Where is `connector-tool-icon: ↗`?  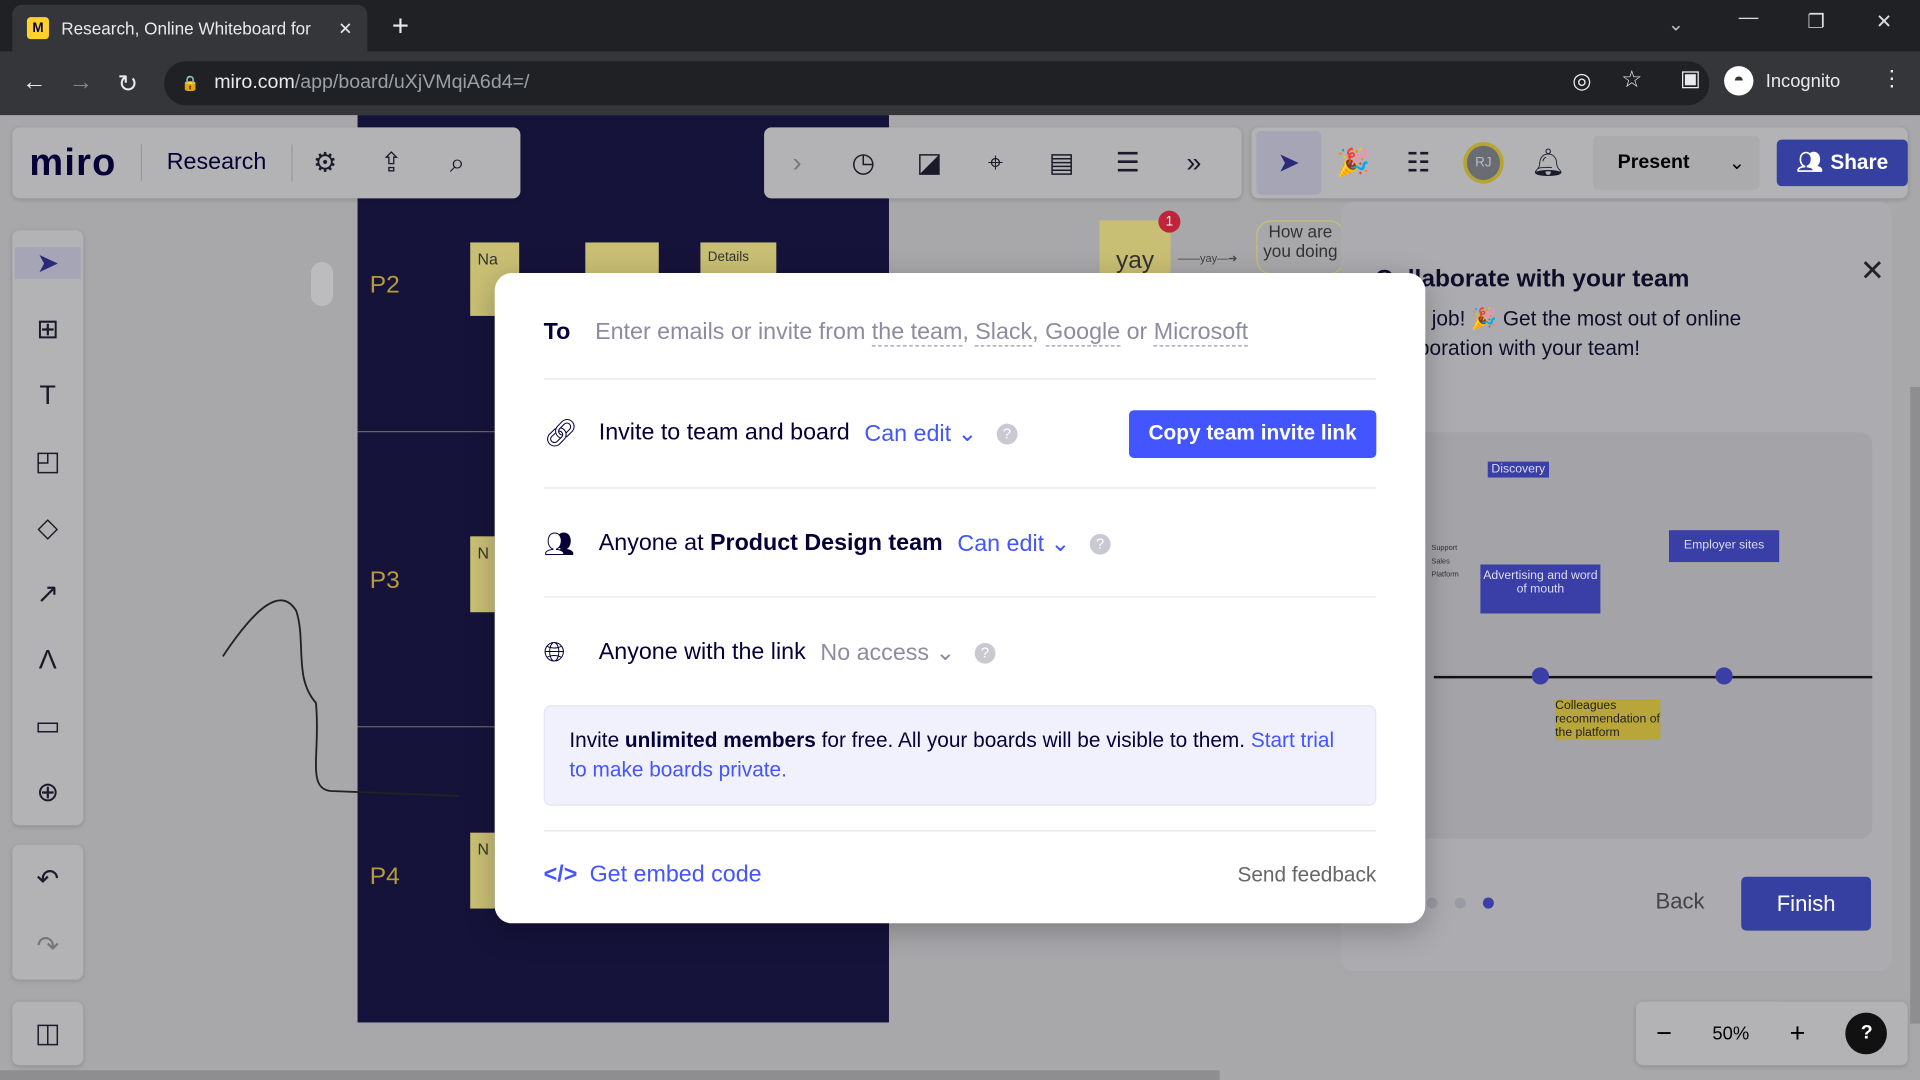 connector-tool-icon: ↗ is located at coordinates (48, 594).